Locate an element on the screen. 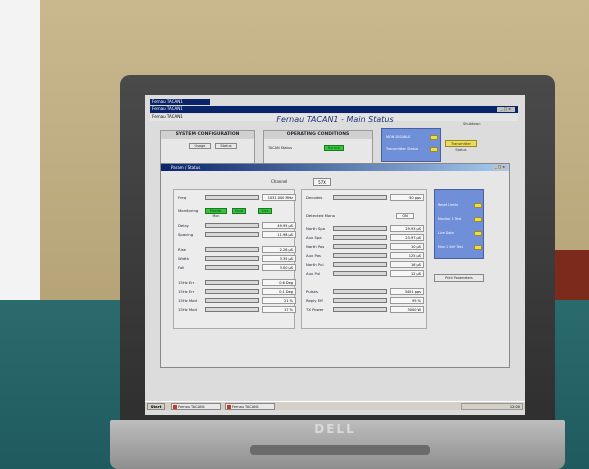  param-window-controls: _ □ × is located at coordinates (500, 167).